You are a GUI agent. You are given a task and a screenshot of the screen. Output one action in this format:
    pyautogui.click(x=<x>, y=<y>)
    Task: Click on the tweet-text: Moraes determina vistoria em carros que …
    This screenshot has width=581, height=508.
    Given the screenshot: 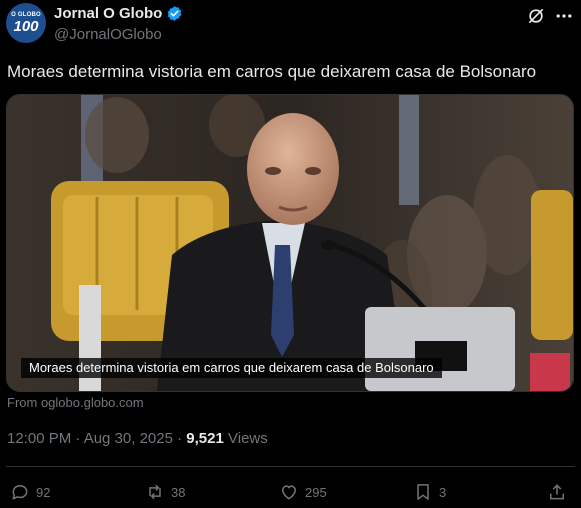 What is the action you would take?
    pyautogui.click(x=272, y=71)
    